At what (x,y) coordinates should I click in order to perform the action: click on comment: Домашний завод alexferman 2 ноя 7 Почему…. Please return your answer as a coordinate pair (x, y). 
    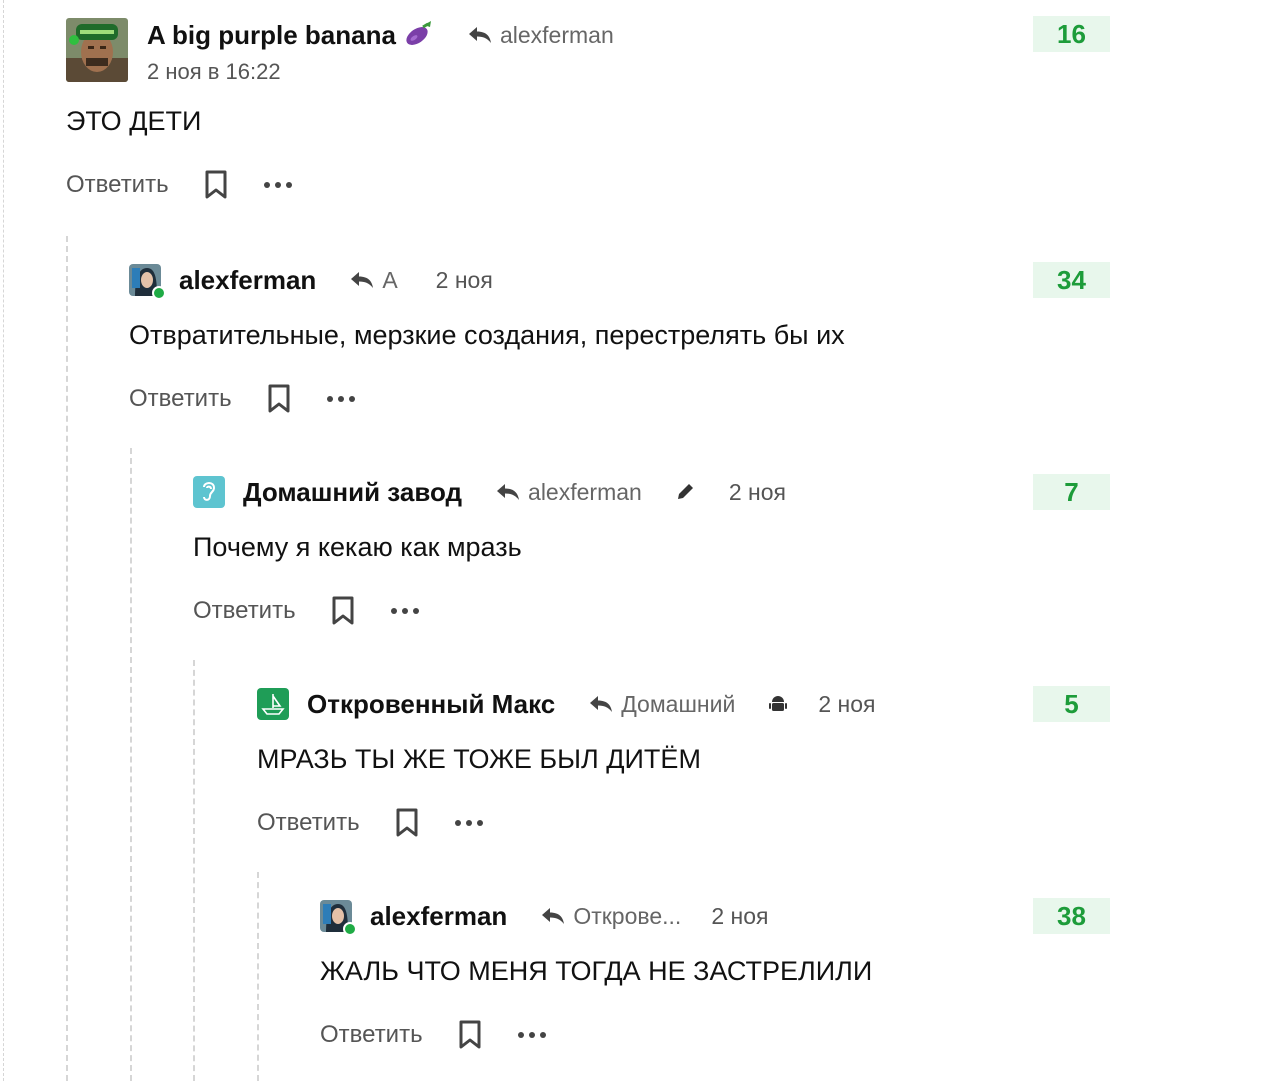
    Looking at the image, I should click on (736, 551).